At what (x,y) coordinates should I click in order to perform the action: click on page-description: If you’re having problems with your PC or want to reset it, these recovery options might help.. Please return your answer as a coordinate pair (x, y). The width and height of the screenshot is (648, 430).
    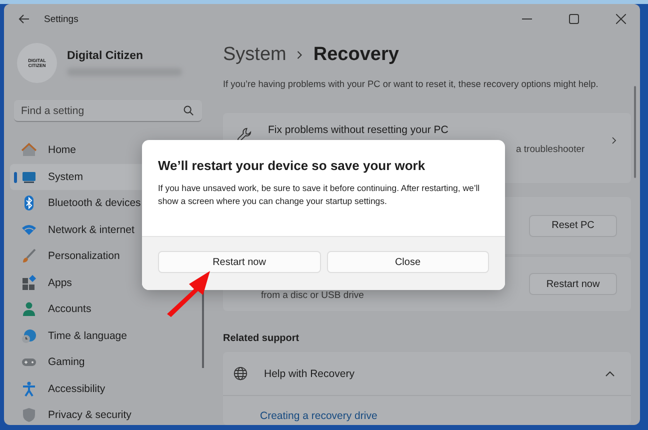
    Looking at the image, I should click on (411, 84).